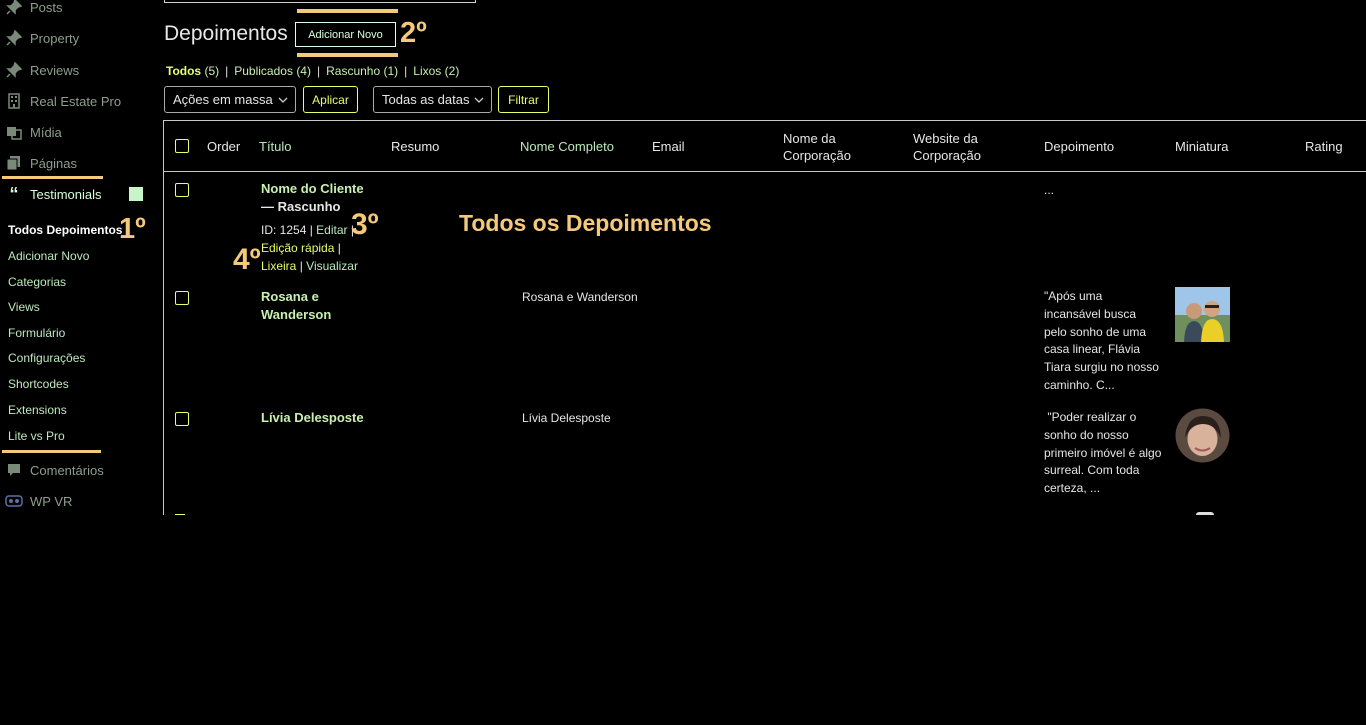 The height and width of the screenshot is (725, 1366). What do you see at coordinates (1079, 146) in the screenshot?
I see `column-testimonial: Depoimento` at bounding box center [1079, 146].